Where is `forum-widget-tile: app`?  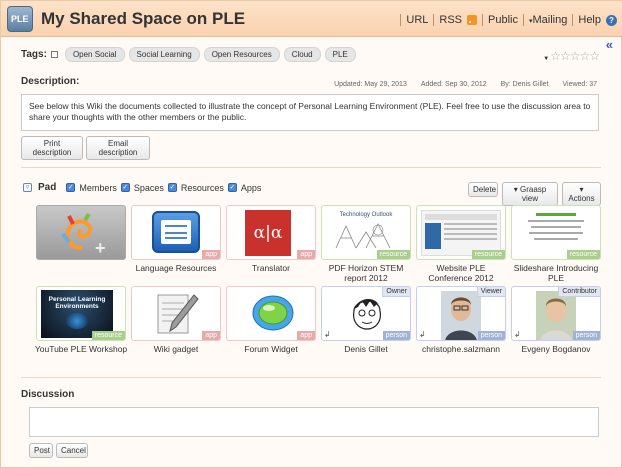
forum-widget-tile: app is located at coordinates (271, 313).